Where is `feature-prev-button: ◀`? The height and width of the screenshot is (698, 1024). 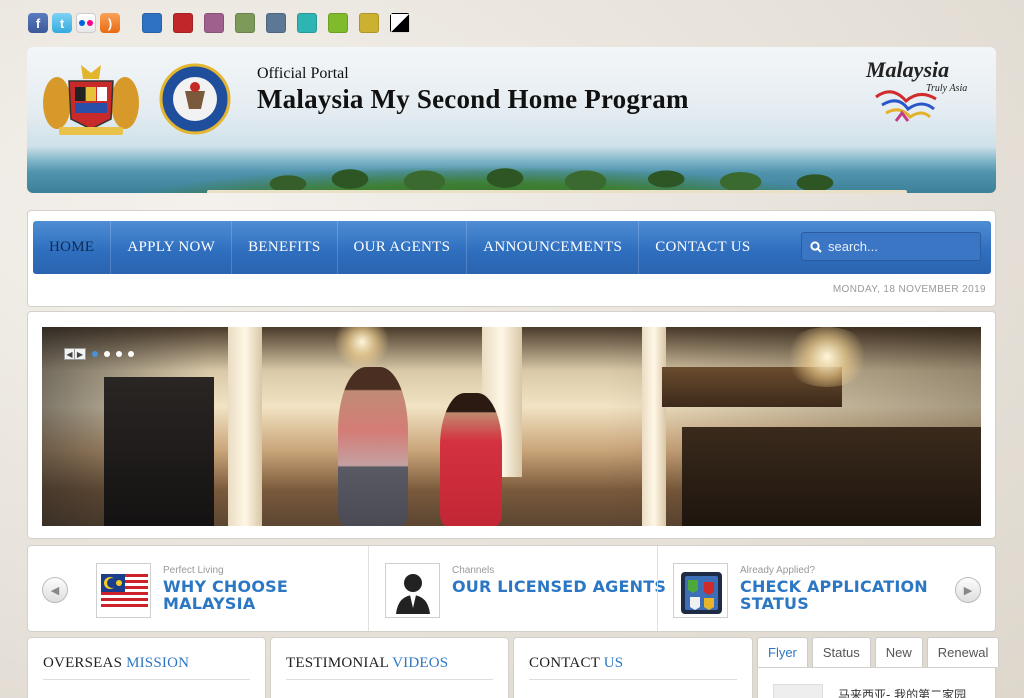 feature-prev-button: ◀ is located at coordinates (55, 590).